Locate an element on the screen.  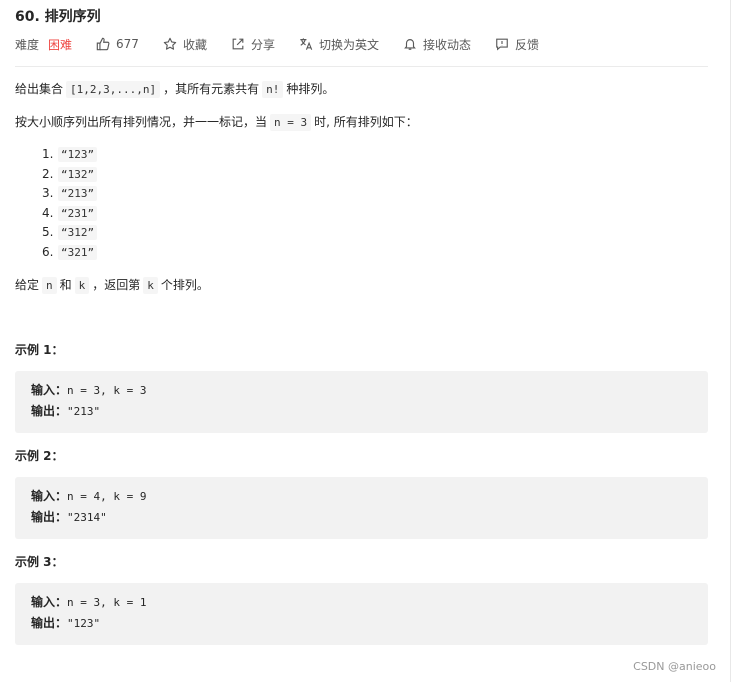
problem-meta-bar: 难度 困难 677 收藏 分享 切换为英文 接收动态 反馈 is located at coordinates (289, 44).